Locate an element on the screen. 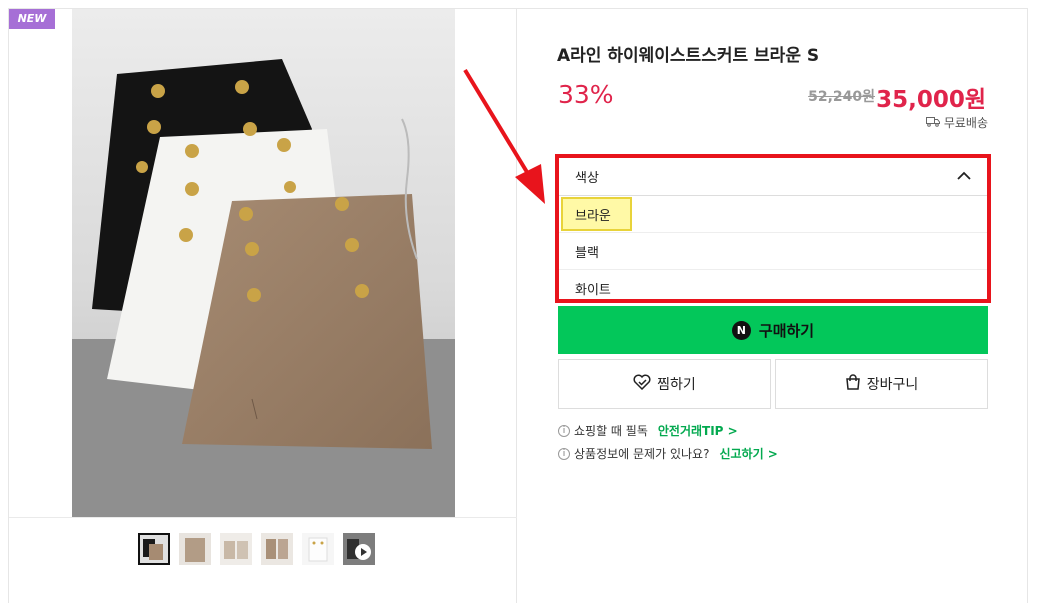 This screenshot has width=1037, height=603. safe-trade-info: i 쇼핑할 때 필독 안전거래TIP > is located at coordinates (648, 430).